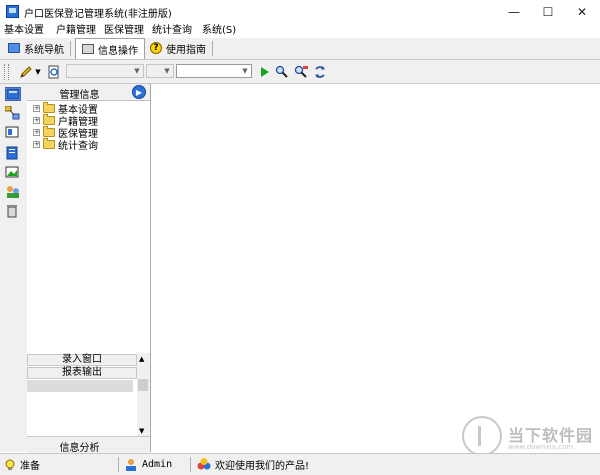  Describe the element at coordinates (131, 465) in the screenshot. I see `user-icon` at that location.